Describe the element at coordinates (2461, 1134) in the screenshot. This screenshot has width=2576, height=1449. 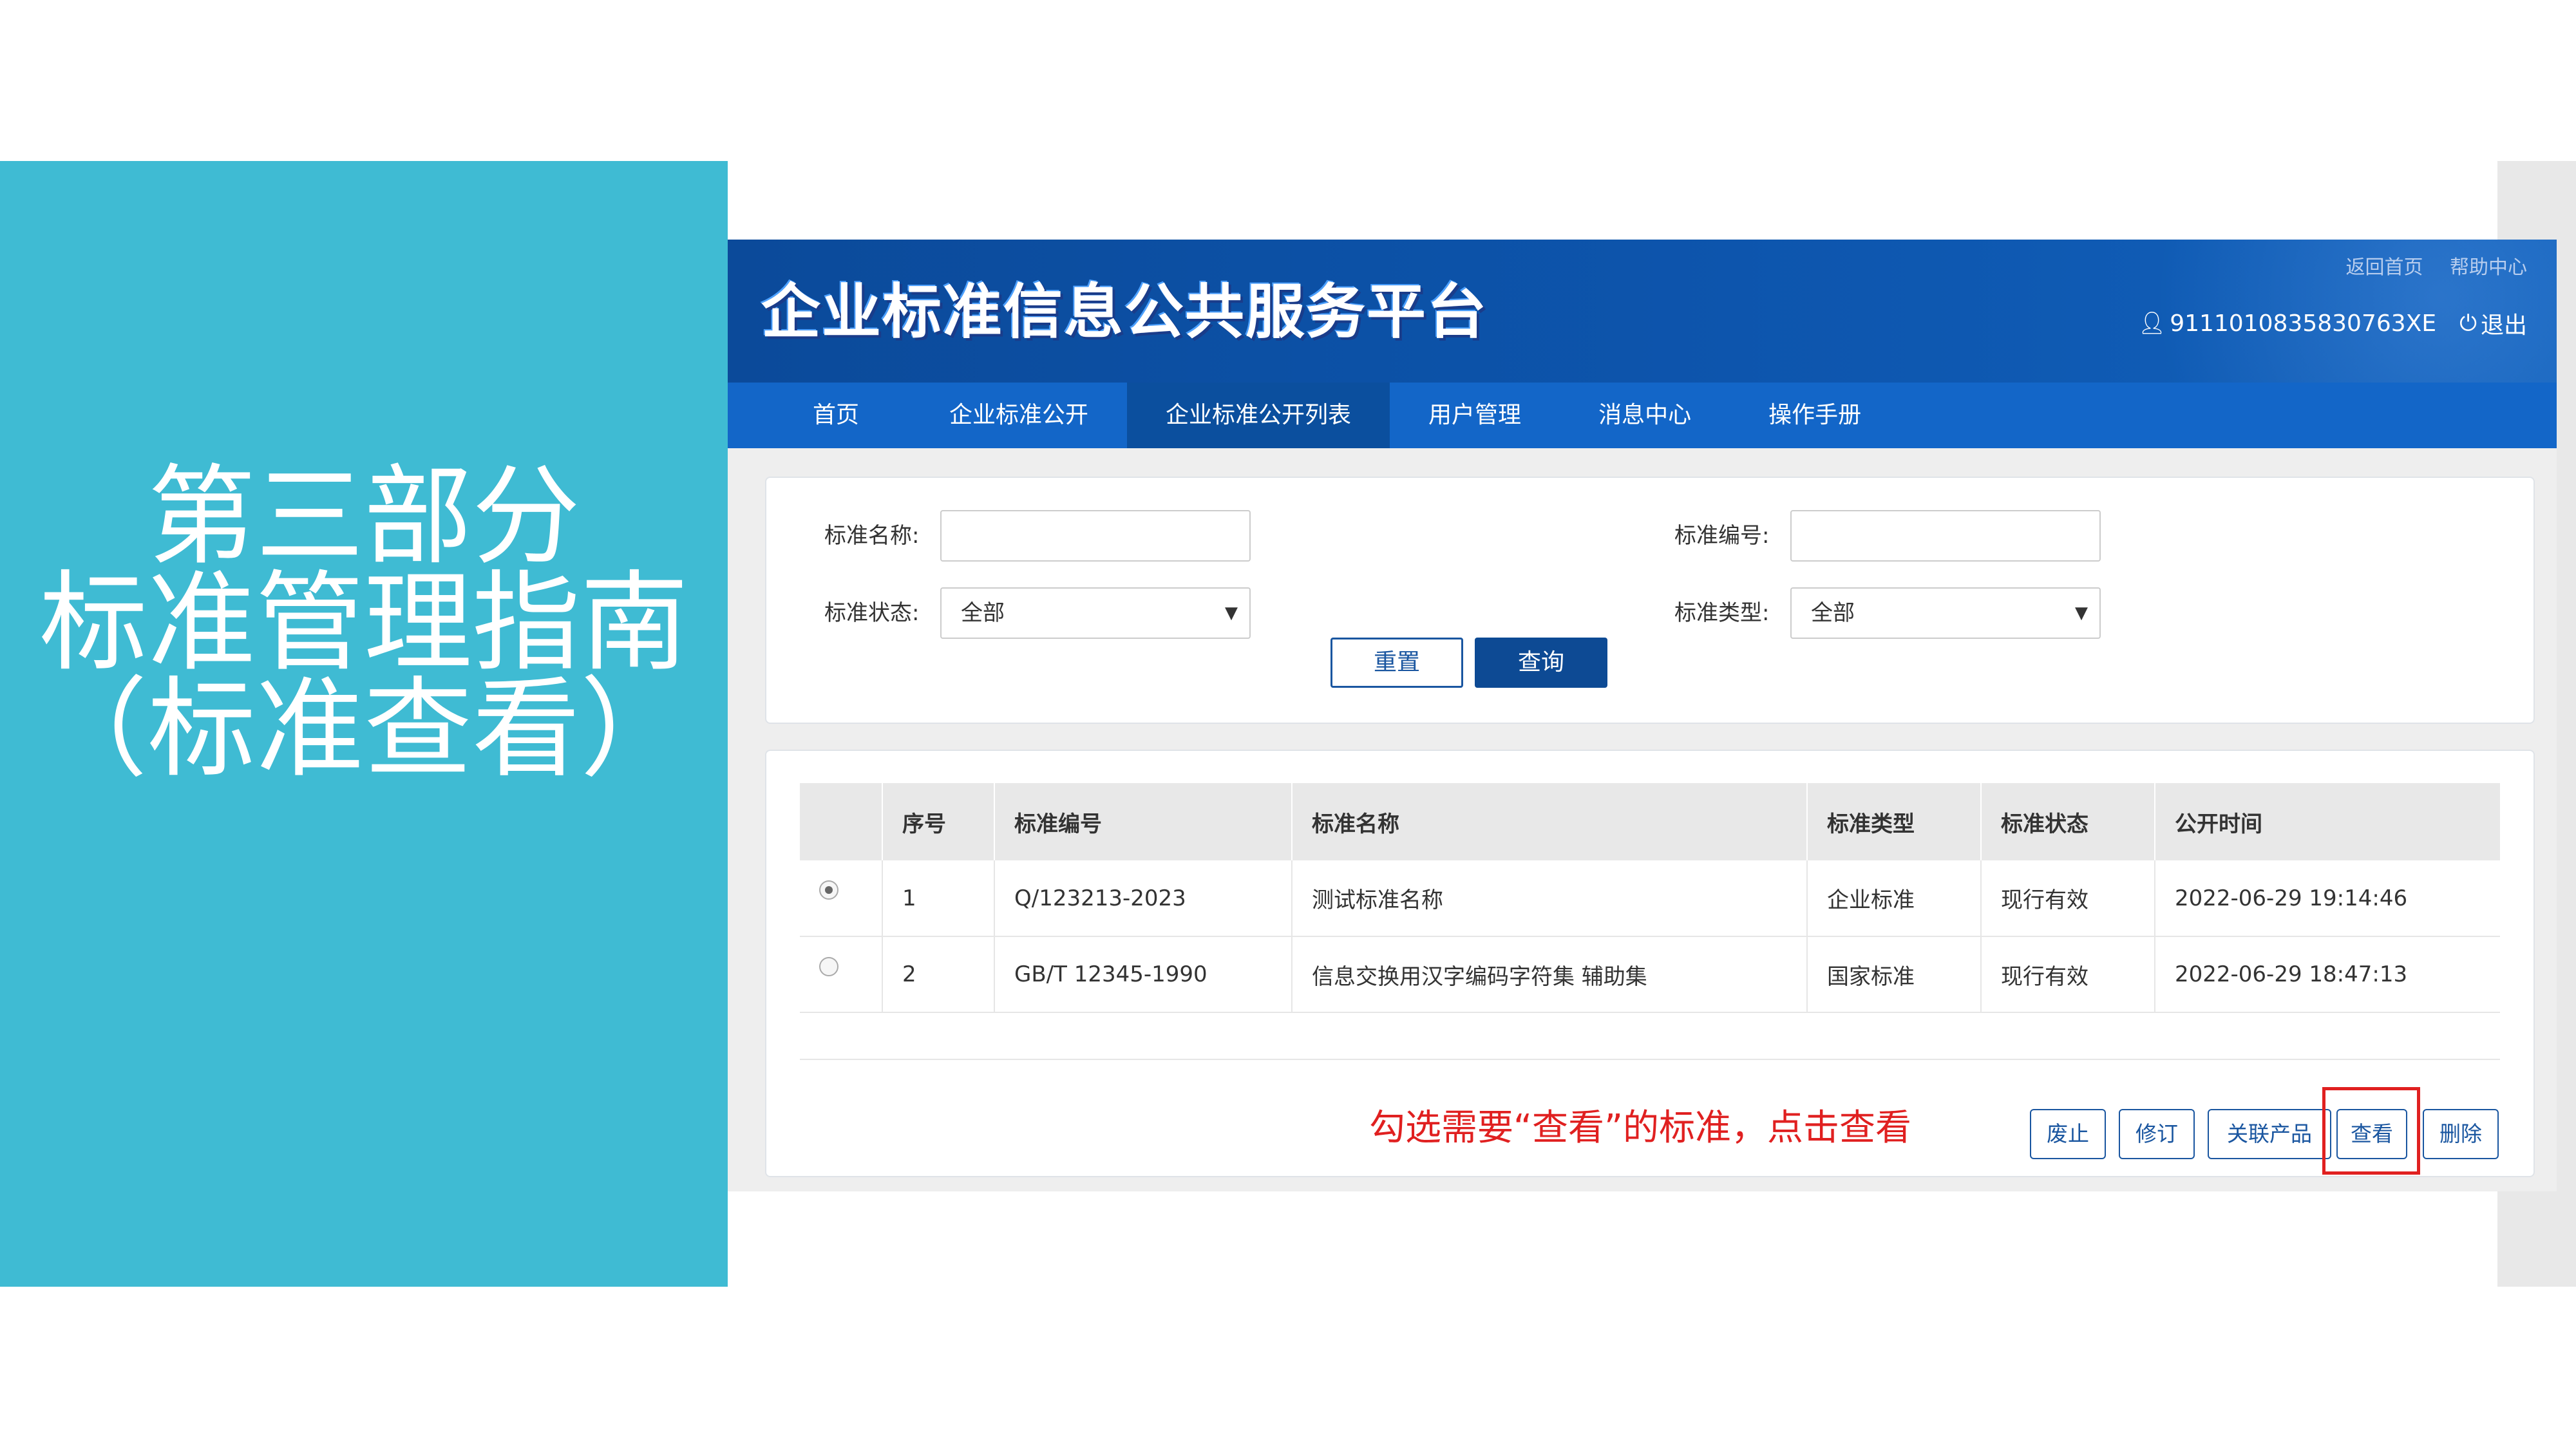
I see `delete-button: 删除` at that location.